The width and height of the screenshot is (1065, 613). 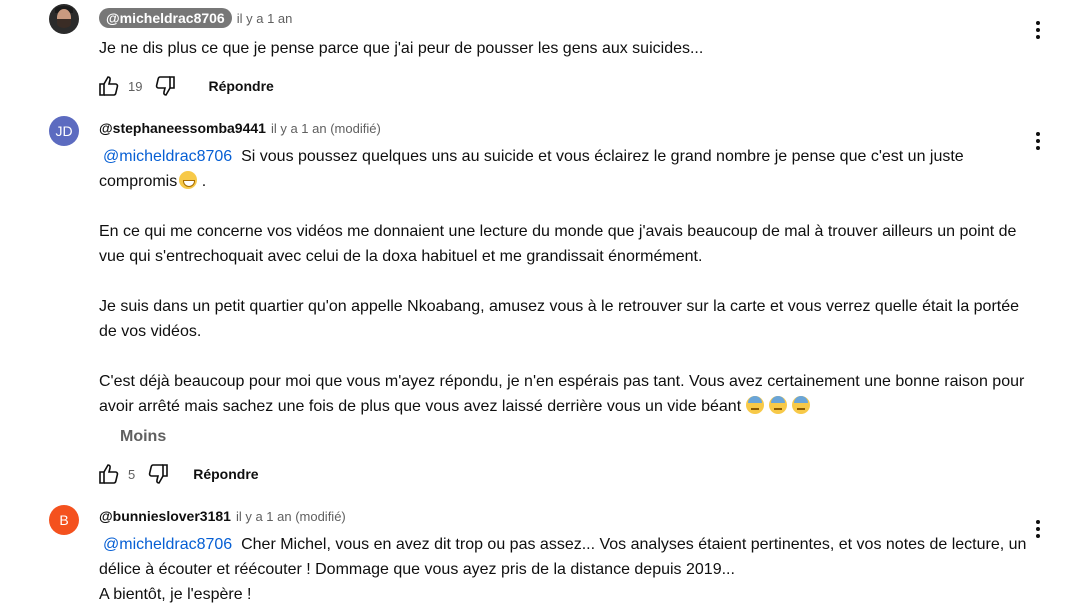 I want to click on avatar: JD, so click(x=64, y=131).